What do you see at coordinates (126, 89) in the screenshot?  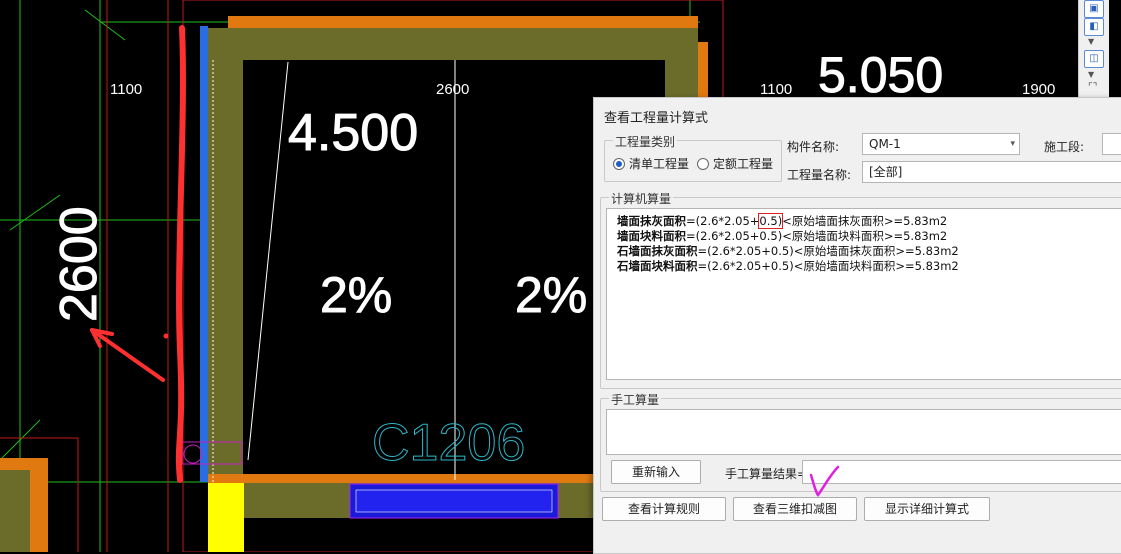 I see `dim-1100-left: 1100` at bounding box center [126, 89].